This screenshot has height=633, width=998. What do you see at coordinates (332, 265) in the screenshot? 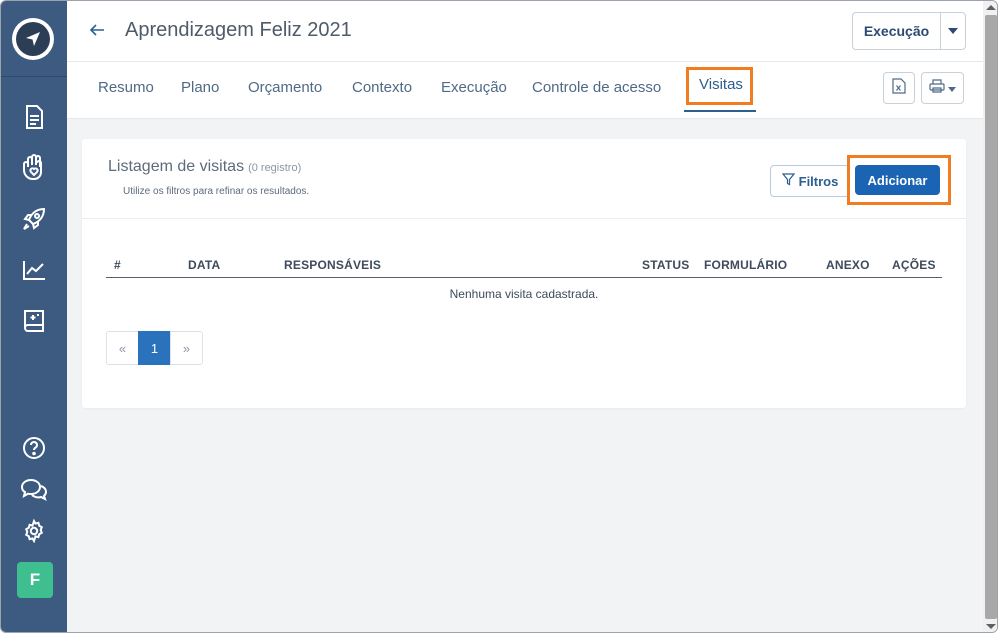
I see `column-header: RESPONSÁVEIS` at bounding box center [332, 265].